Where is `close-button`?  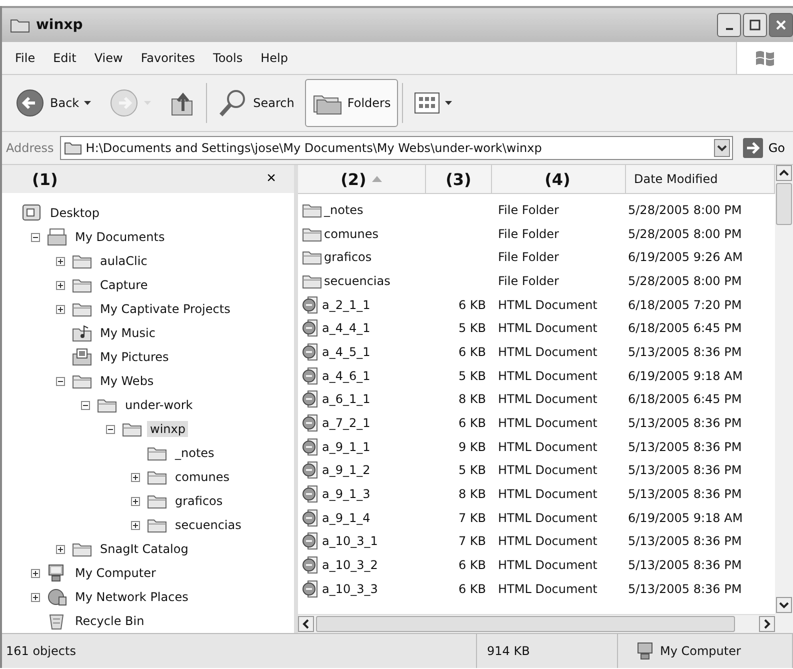 close-button is located at coordinates (781, 25).